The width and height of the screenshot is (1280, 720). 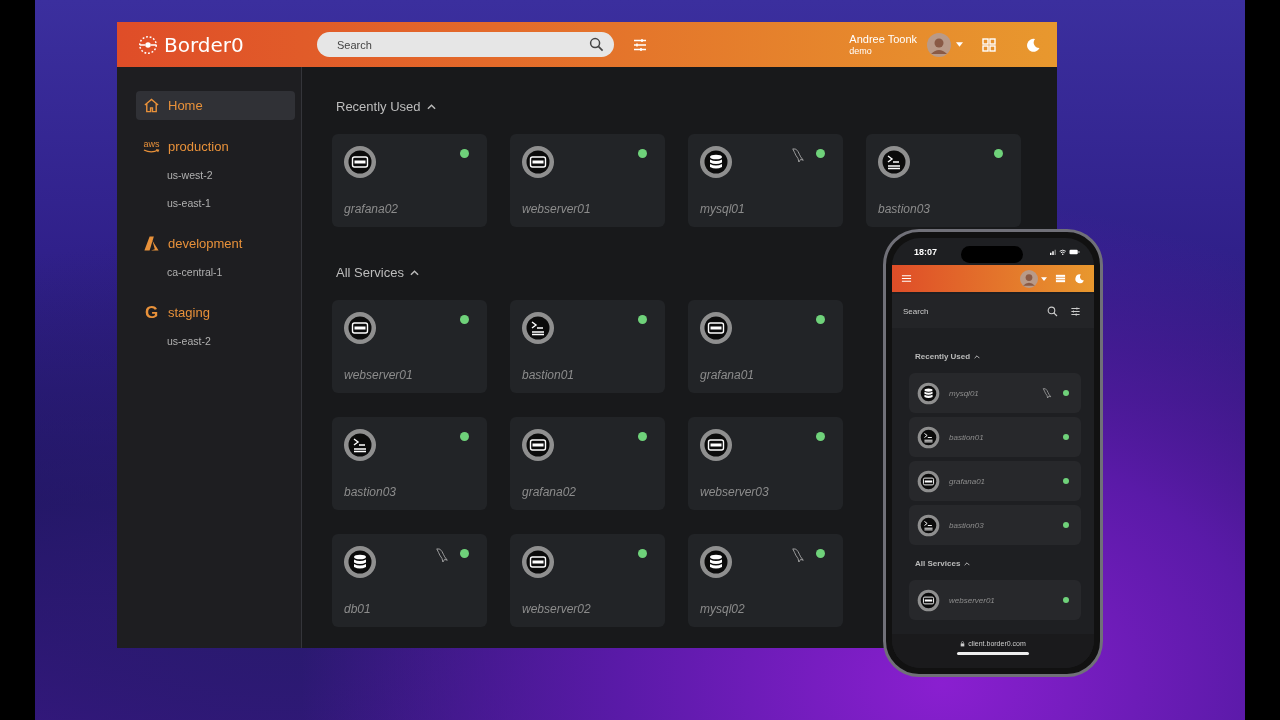 I want to click on user-name: Andree Toonk, so click(x=883, y=39).